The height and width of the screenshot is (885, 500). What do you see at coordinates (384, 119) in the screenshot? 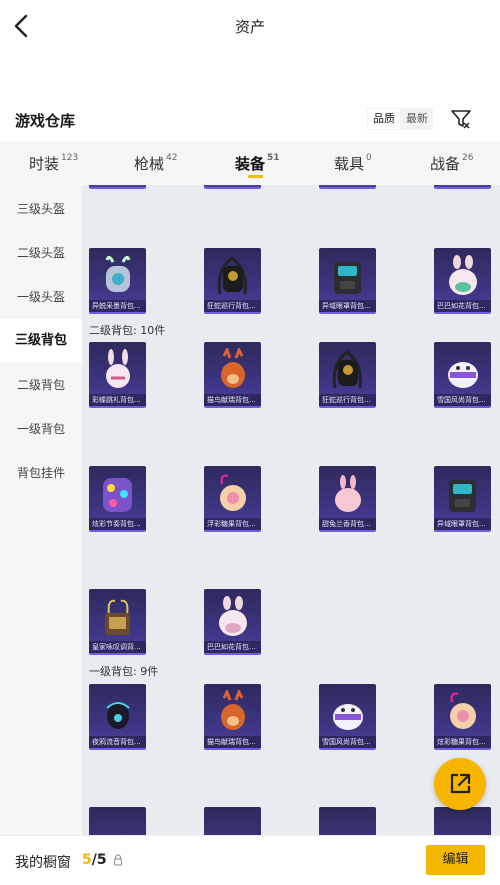
I see `sort-quality-option: 品质` at bounding box center [384, 119].